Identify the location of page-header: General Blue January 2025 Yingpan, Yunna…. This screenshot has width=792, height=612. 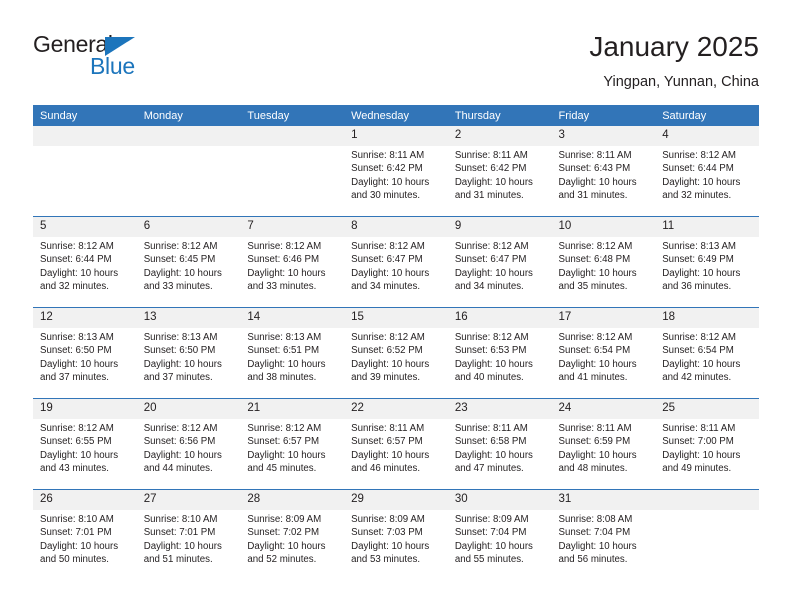
(396, 63).